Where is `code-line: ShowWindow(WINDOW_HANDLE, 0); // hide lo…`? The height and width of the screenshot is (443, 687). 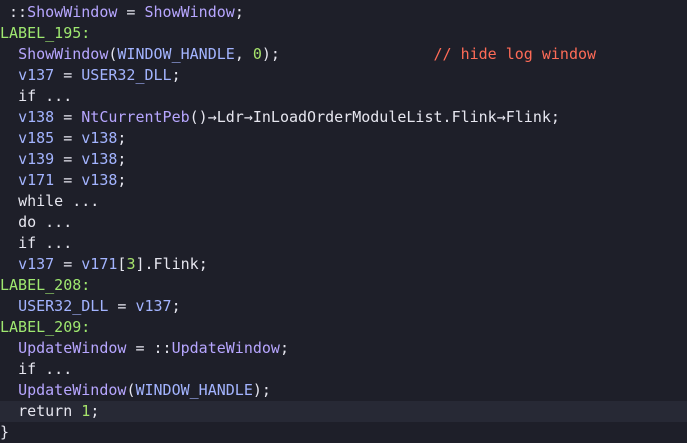 code-line: ShowWindow(WINDOW_HANDLE, 0); // hide lo… is located at coordinates (343, 54).